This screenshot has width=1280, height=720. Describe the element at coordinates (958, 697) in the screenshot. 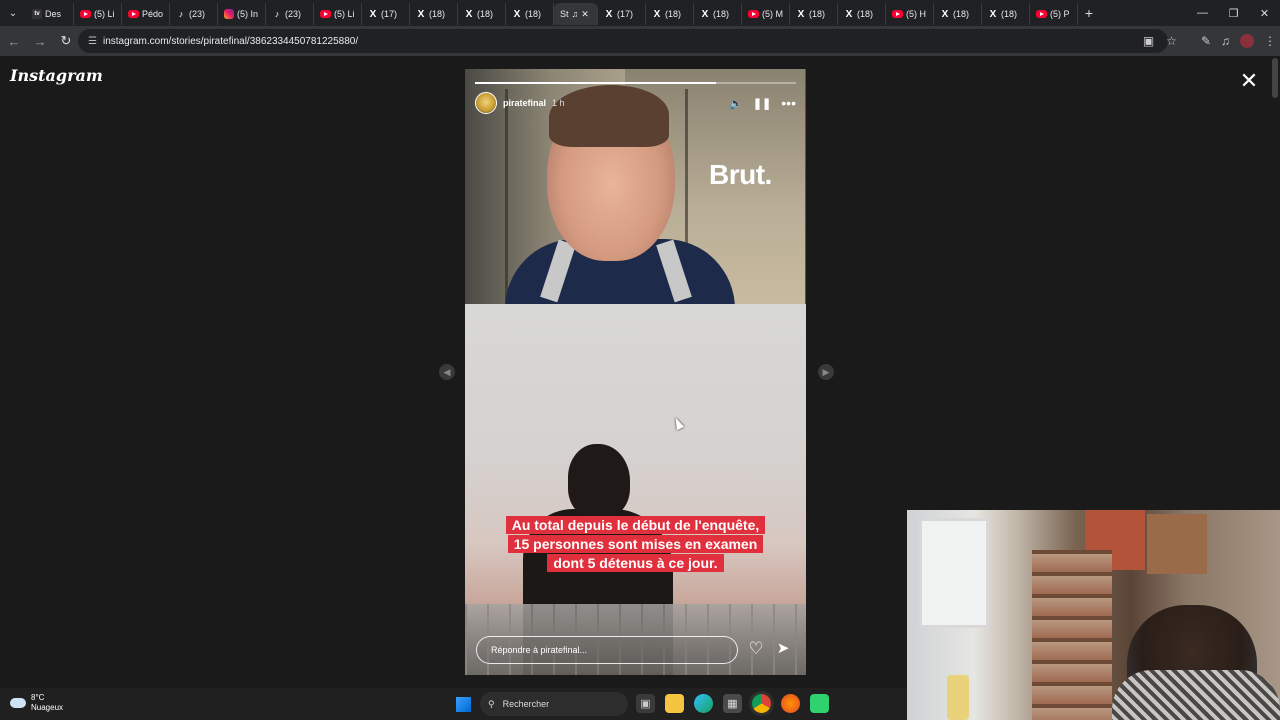

I see `bottle` at that location.